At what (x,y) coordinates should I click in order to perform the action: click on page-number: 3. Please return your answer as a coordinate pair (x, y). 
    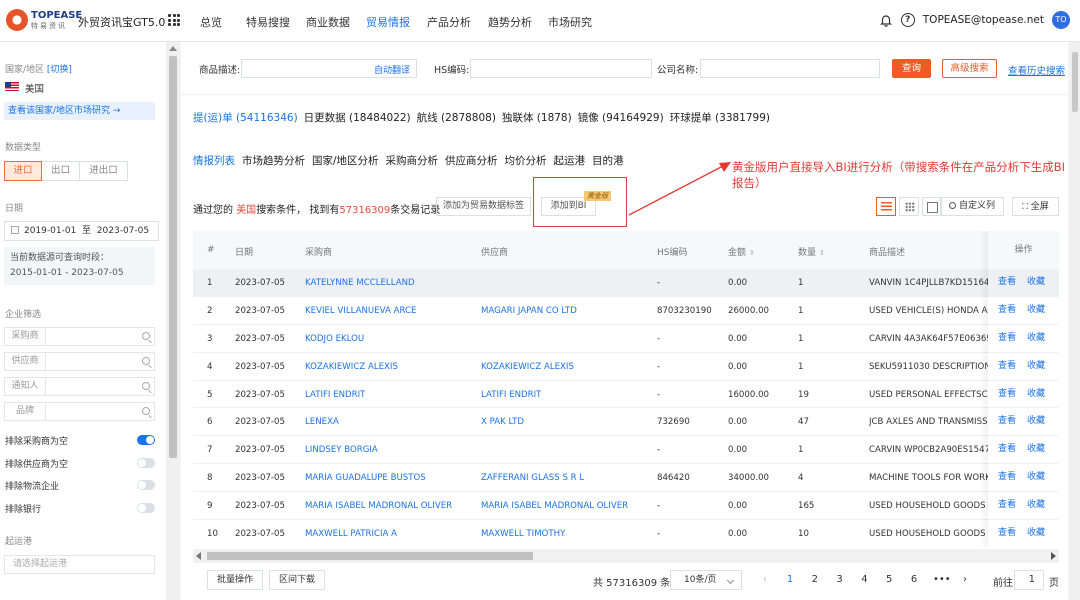
    Looking at the image, I should click on (840, 579).